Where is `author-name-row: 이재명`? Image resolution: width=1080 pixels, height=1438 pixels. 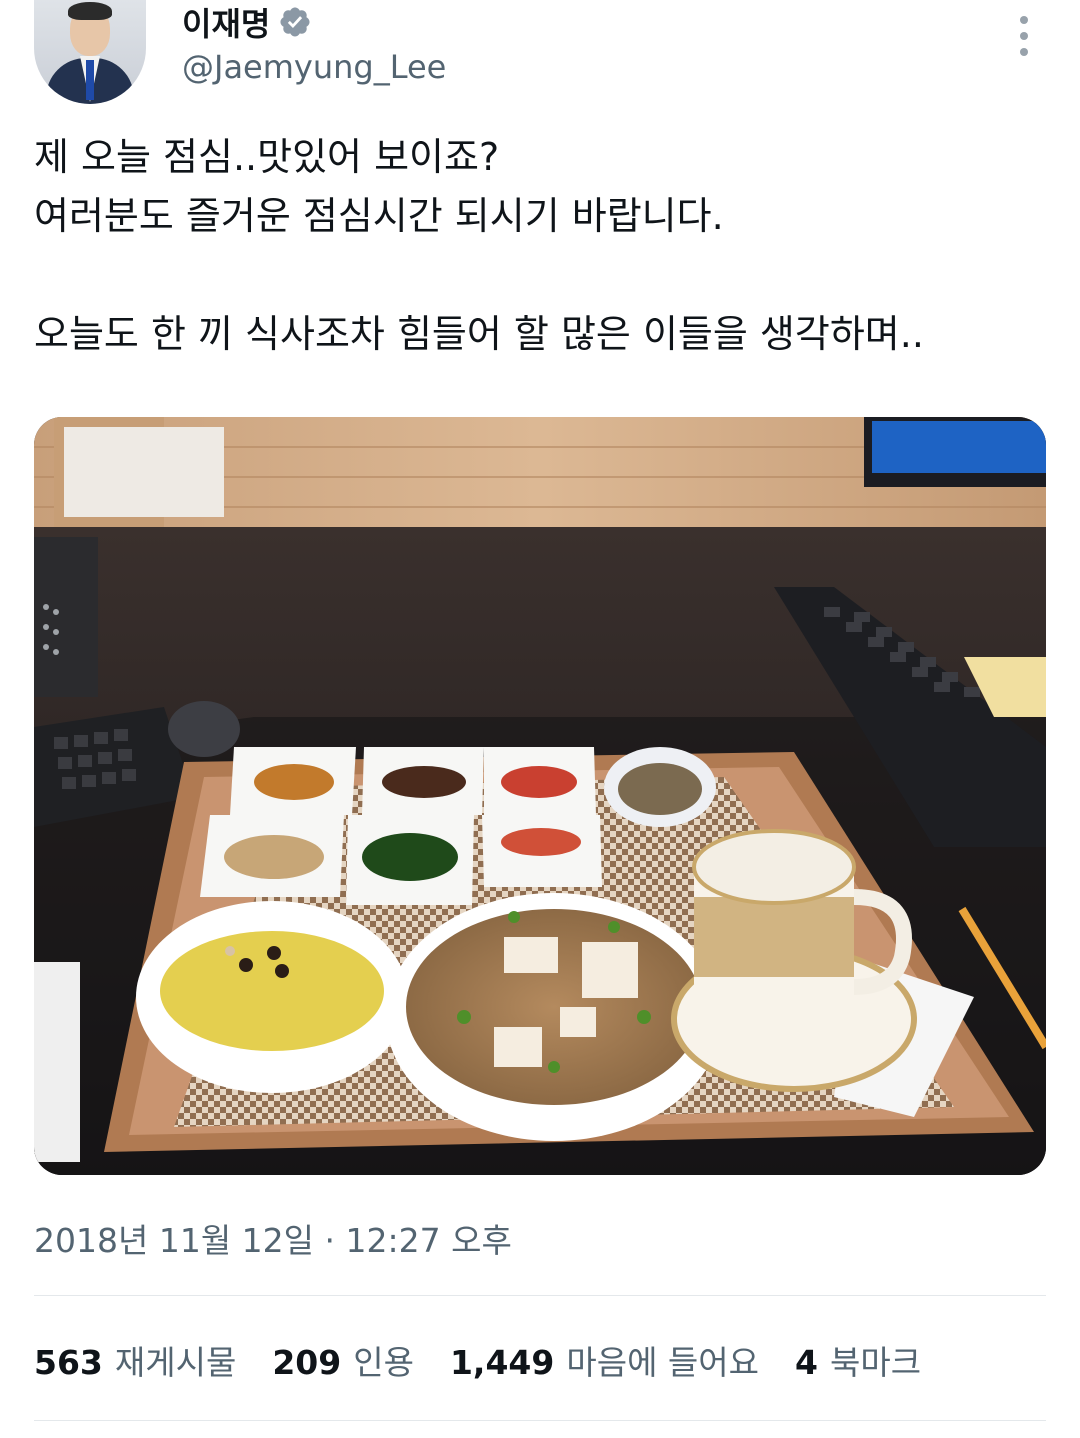
author-name-row: 이재명 is located at coordinates (247, 22).